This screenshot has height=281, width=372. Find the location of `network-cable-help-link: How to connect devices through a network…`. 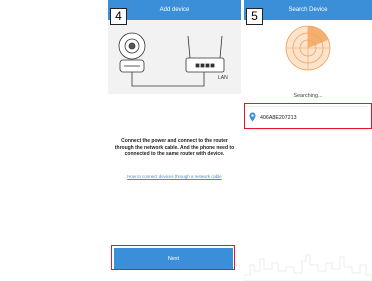

network-cable-help-link: How to connect devices through a network… is located at coordinates (174, 176).